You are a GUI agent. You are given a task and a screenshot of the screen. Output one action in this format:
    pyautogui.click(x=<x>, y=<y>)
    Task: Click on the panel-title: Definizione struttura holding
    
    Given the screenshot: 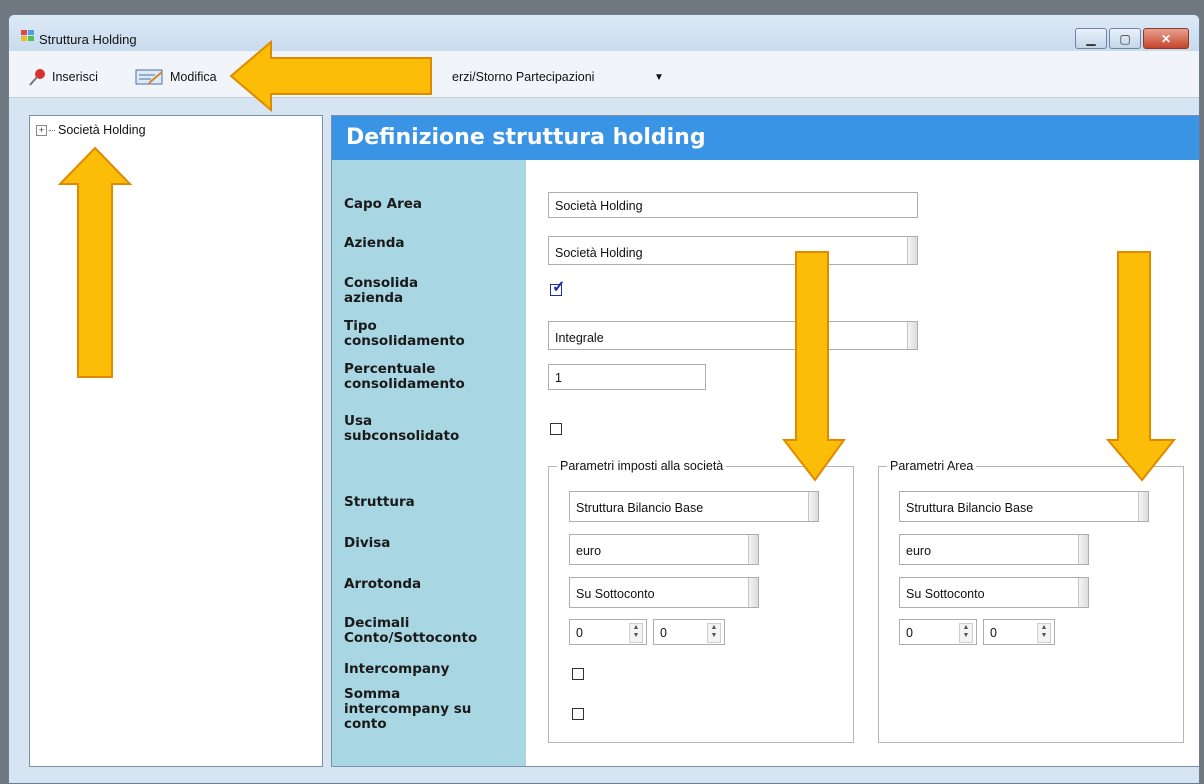 What is the action you would take?
    pyautogui.click(x=765, y=138)
    